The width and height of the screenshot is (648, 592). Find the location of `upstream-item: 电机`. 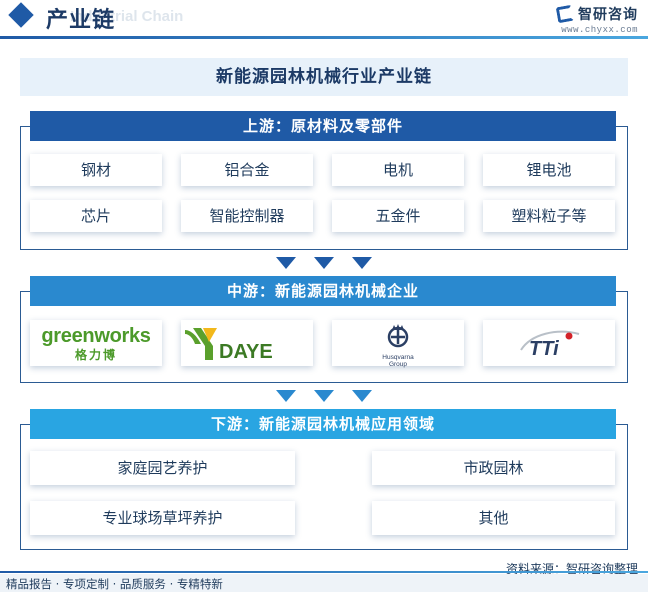

upstream-item: 电机 is located at coordinates (398, 170).